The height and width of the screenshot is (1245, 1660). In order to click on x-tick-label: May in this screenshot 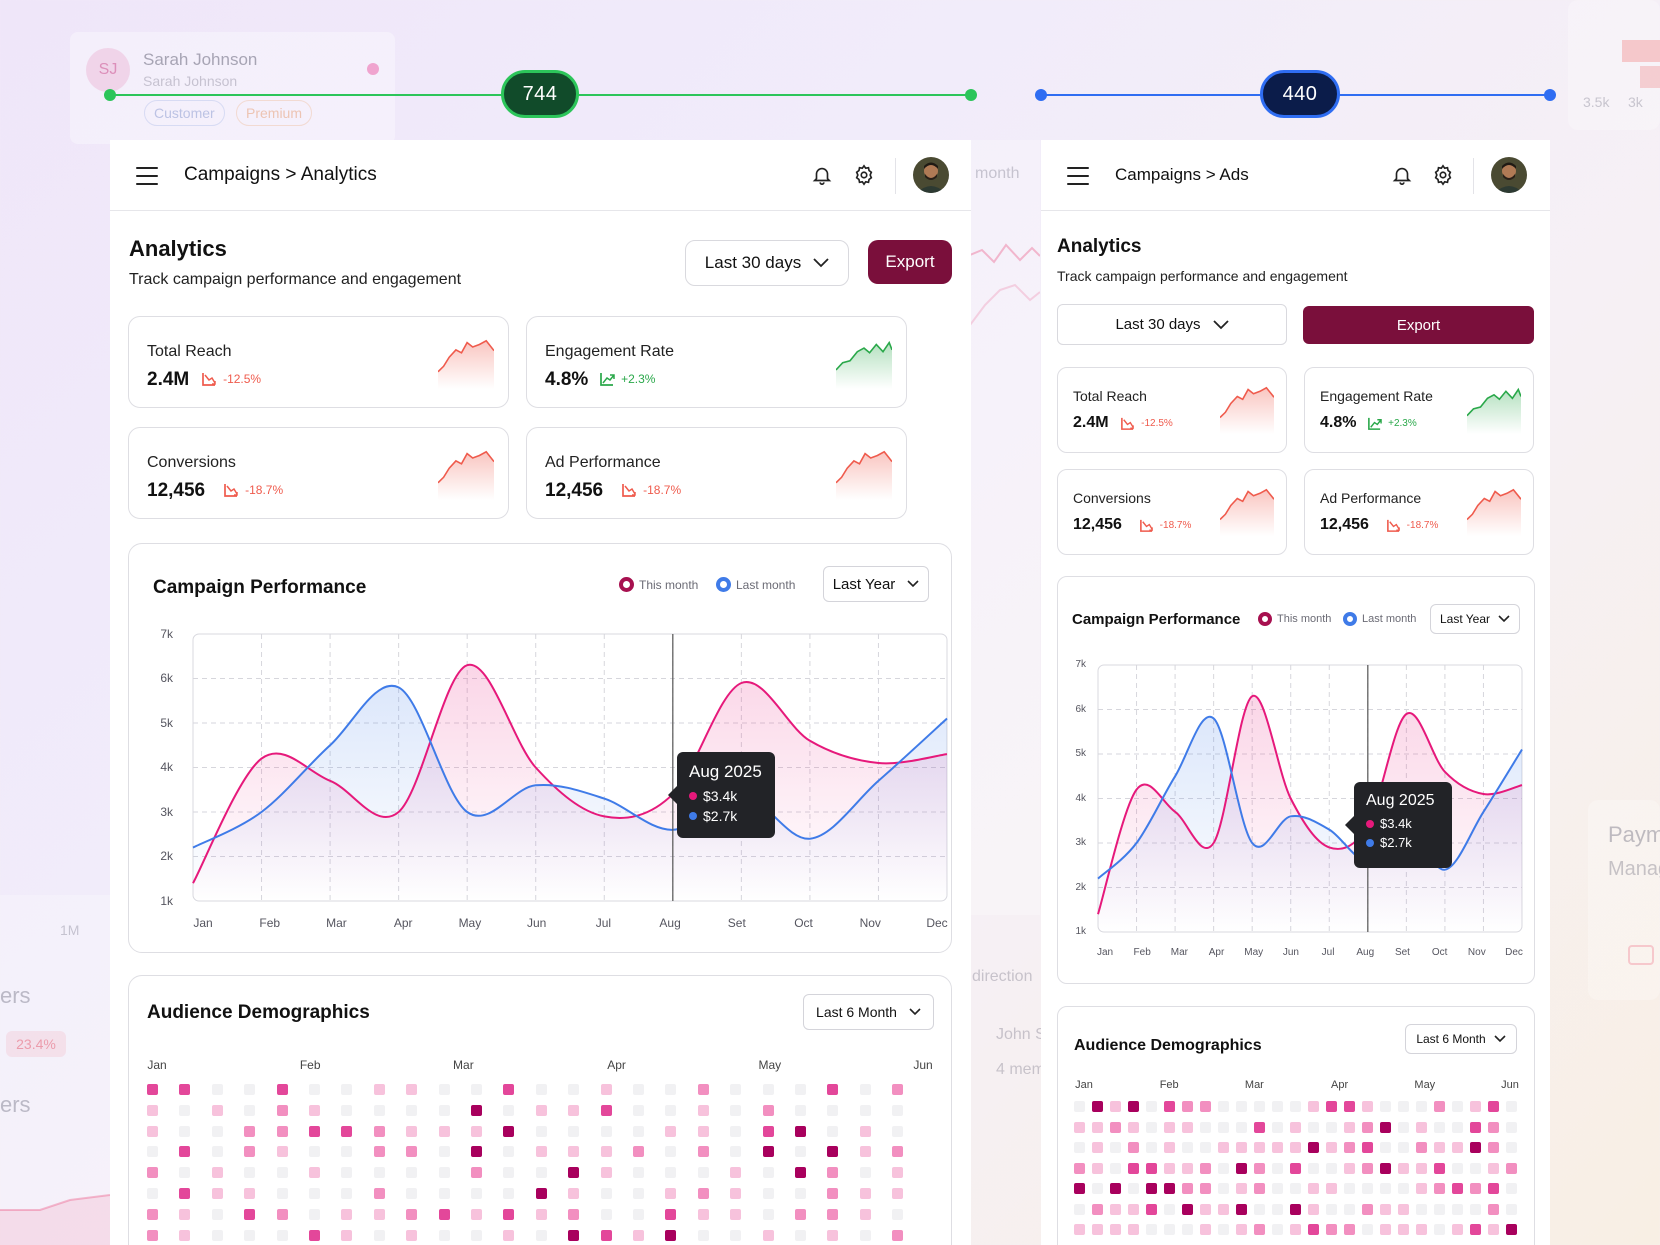, I will do `click(1254, 952)`.